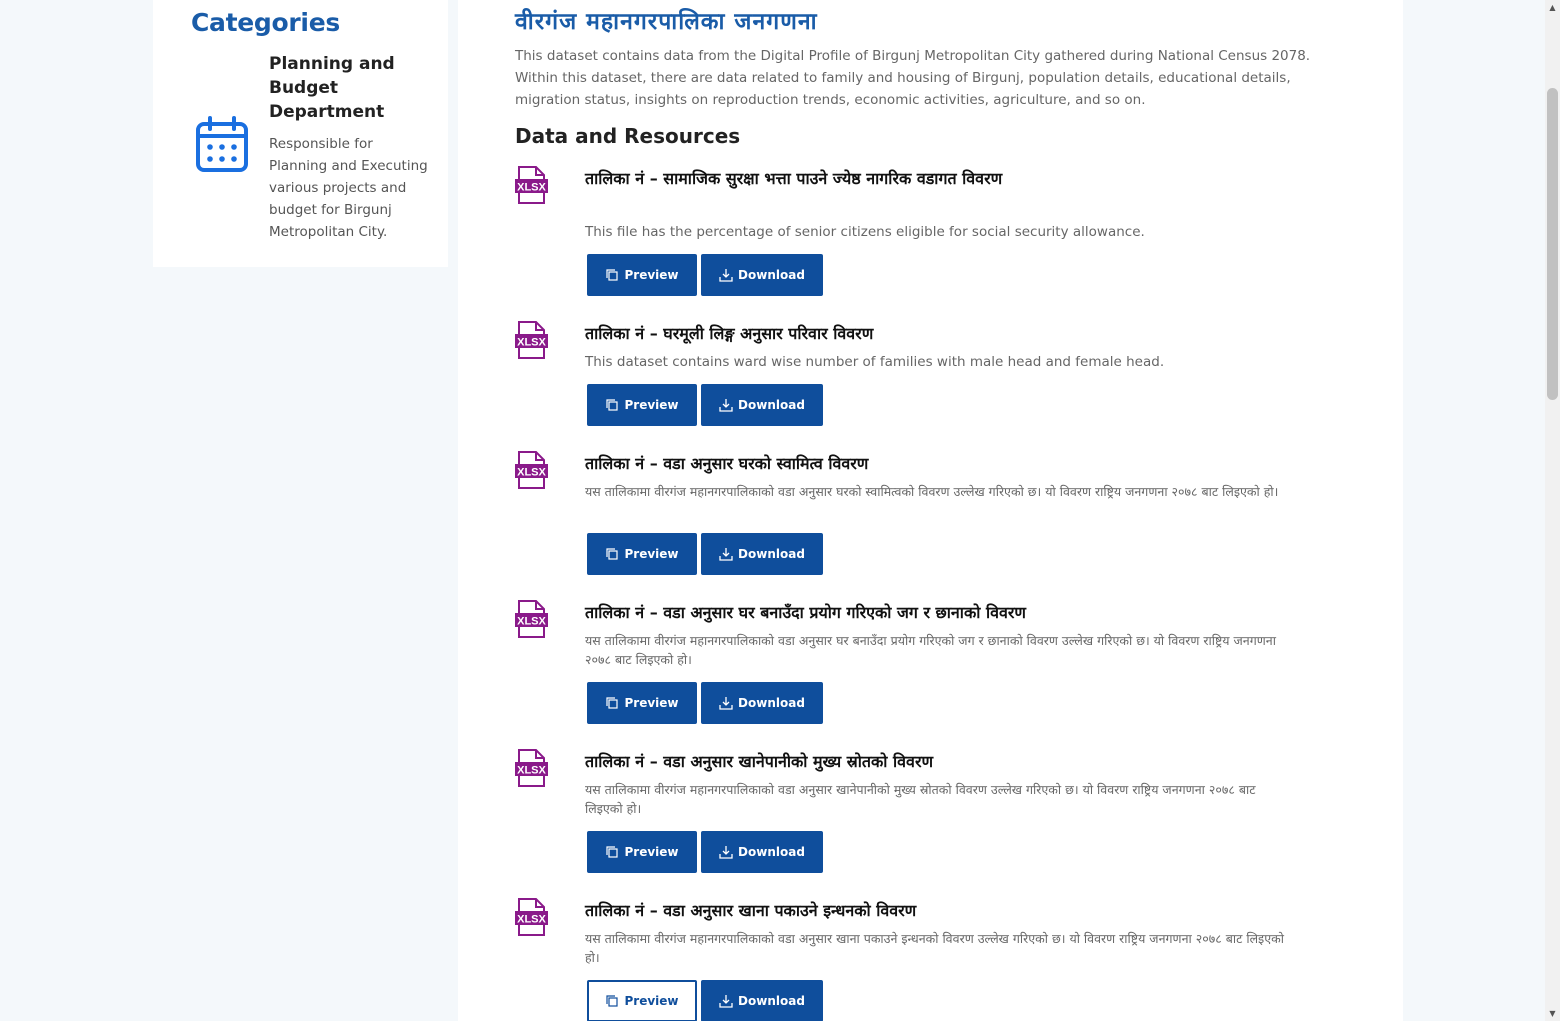 The height and width of the screenshot is (1021, 1560). I want to click on organization-name: Planning and Budget Department, so click(349, 88).